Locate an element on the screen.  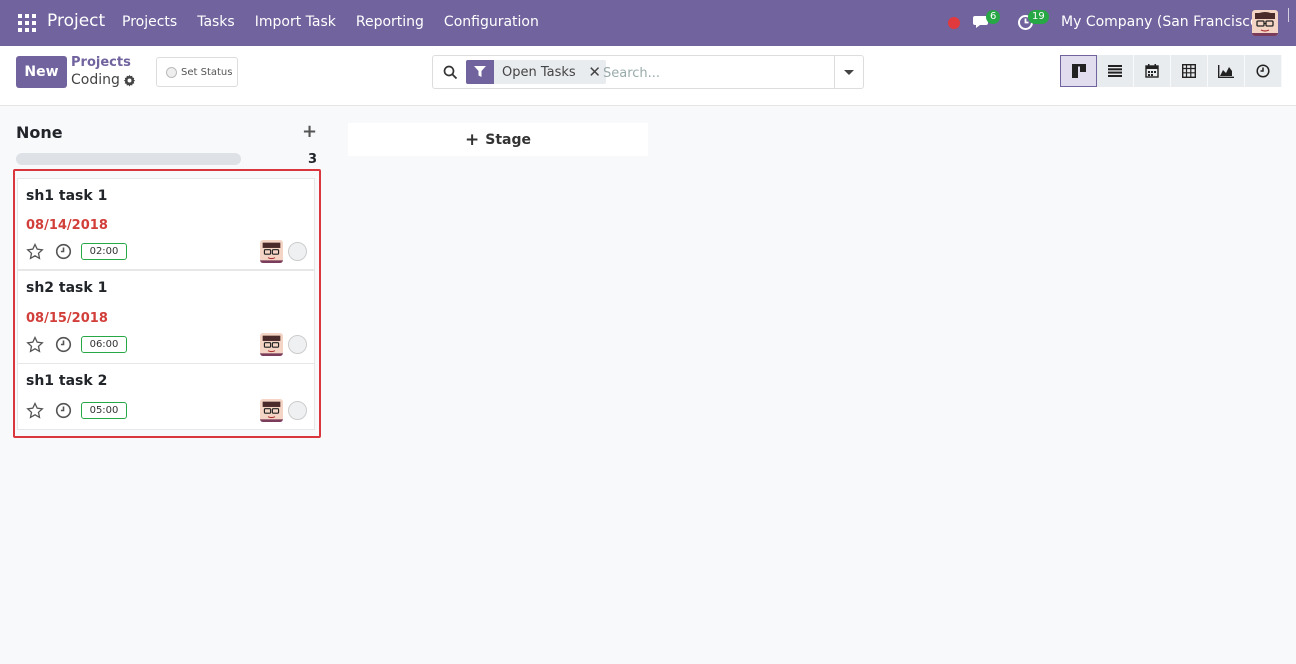
pivot-icon is located at coordinates (1189, 71).